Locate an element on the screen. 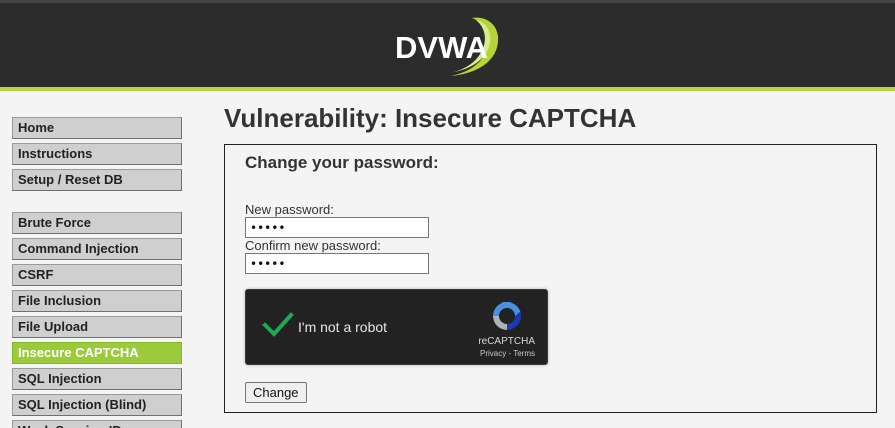 The width and height of the screenshot is (895, 428). sidebar-item-instructions: Instructions is located at coordinates (97, 154).